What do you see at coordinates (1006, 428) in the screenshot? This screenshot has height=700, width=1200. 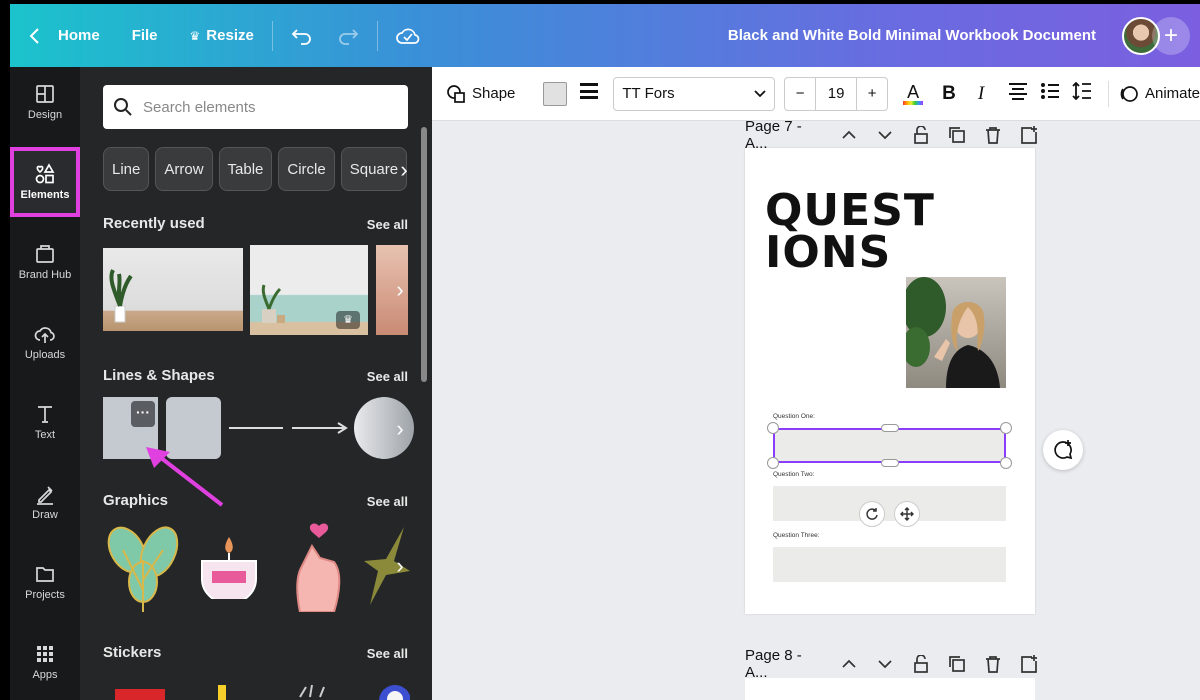 I see `resize-handle-tr` at bounding box center [1006, 428].